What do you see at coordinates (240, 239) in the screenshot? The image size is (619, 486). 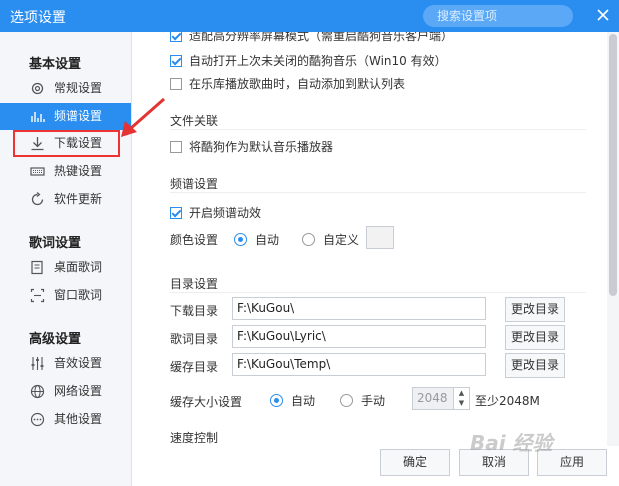 I see `color-auto-radio` at bounding box center [240, 239].